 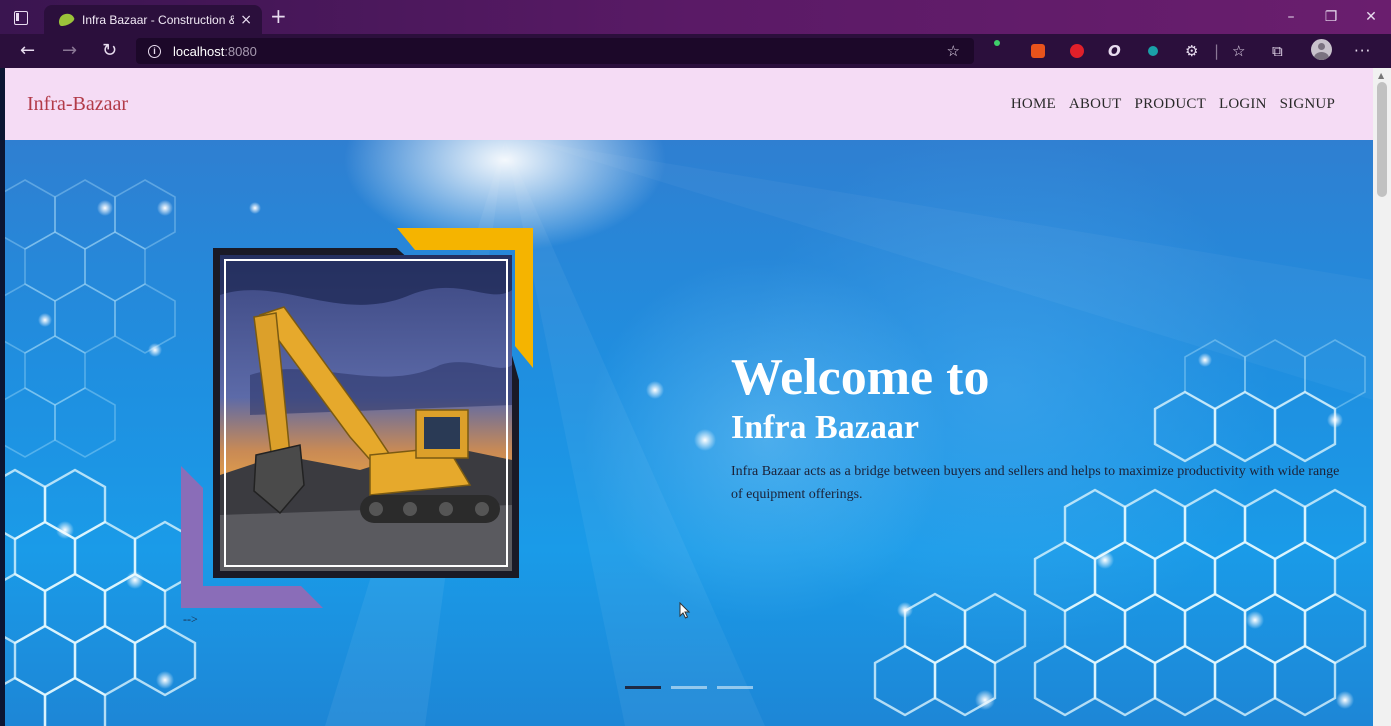 I want to click on profile-avatar-icon, so click(x=1321, y=49).